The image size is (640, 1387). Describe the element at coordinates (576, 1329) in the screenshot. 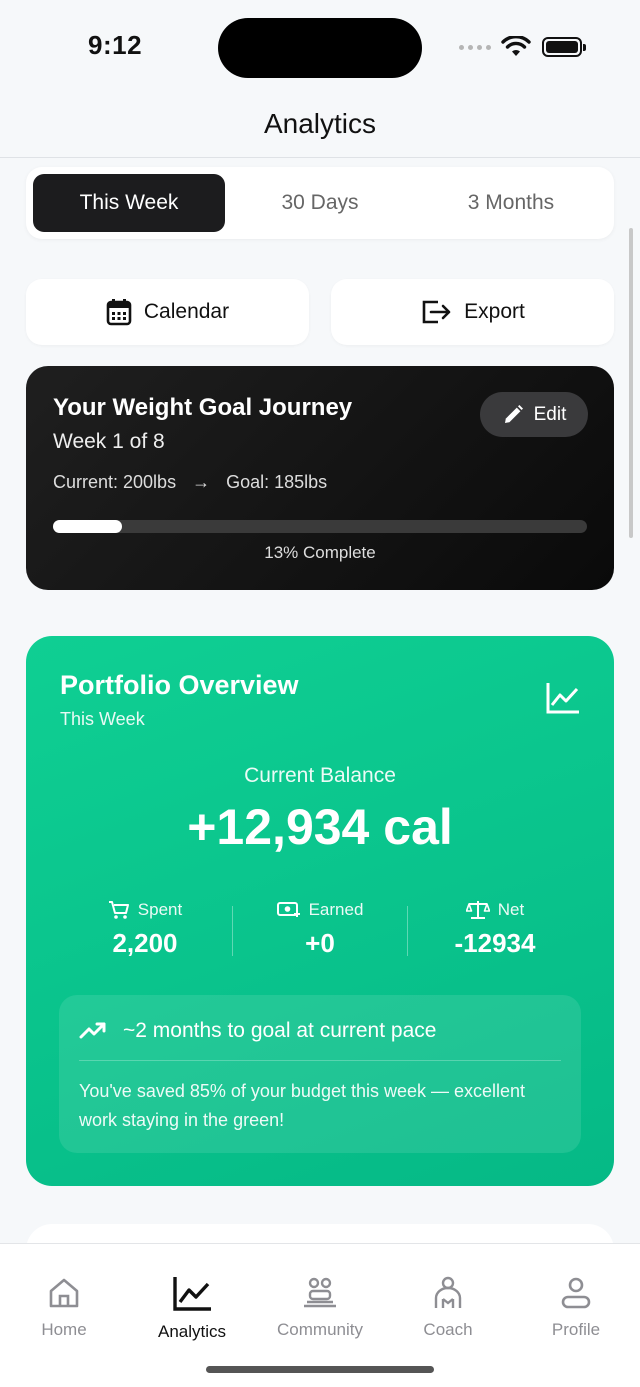

I see `tab-profile-label: Profile` at that location.